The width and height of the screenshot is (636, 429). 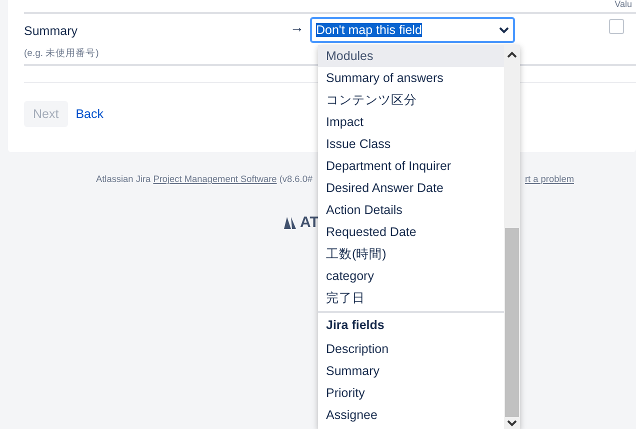 I want to click on dropdown-option: Requested Date, so click(x=411, y=232).